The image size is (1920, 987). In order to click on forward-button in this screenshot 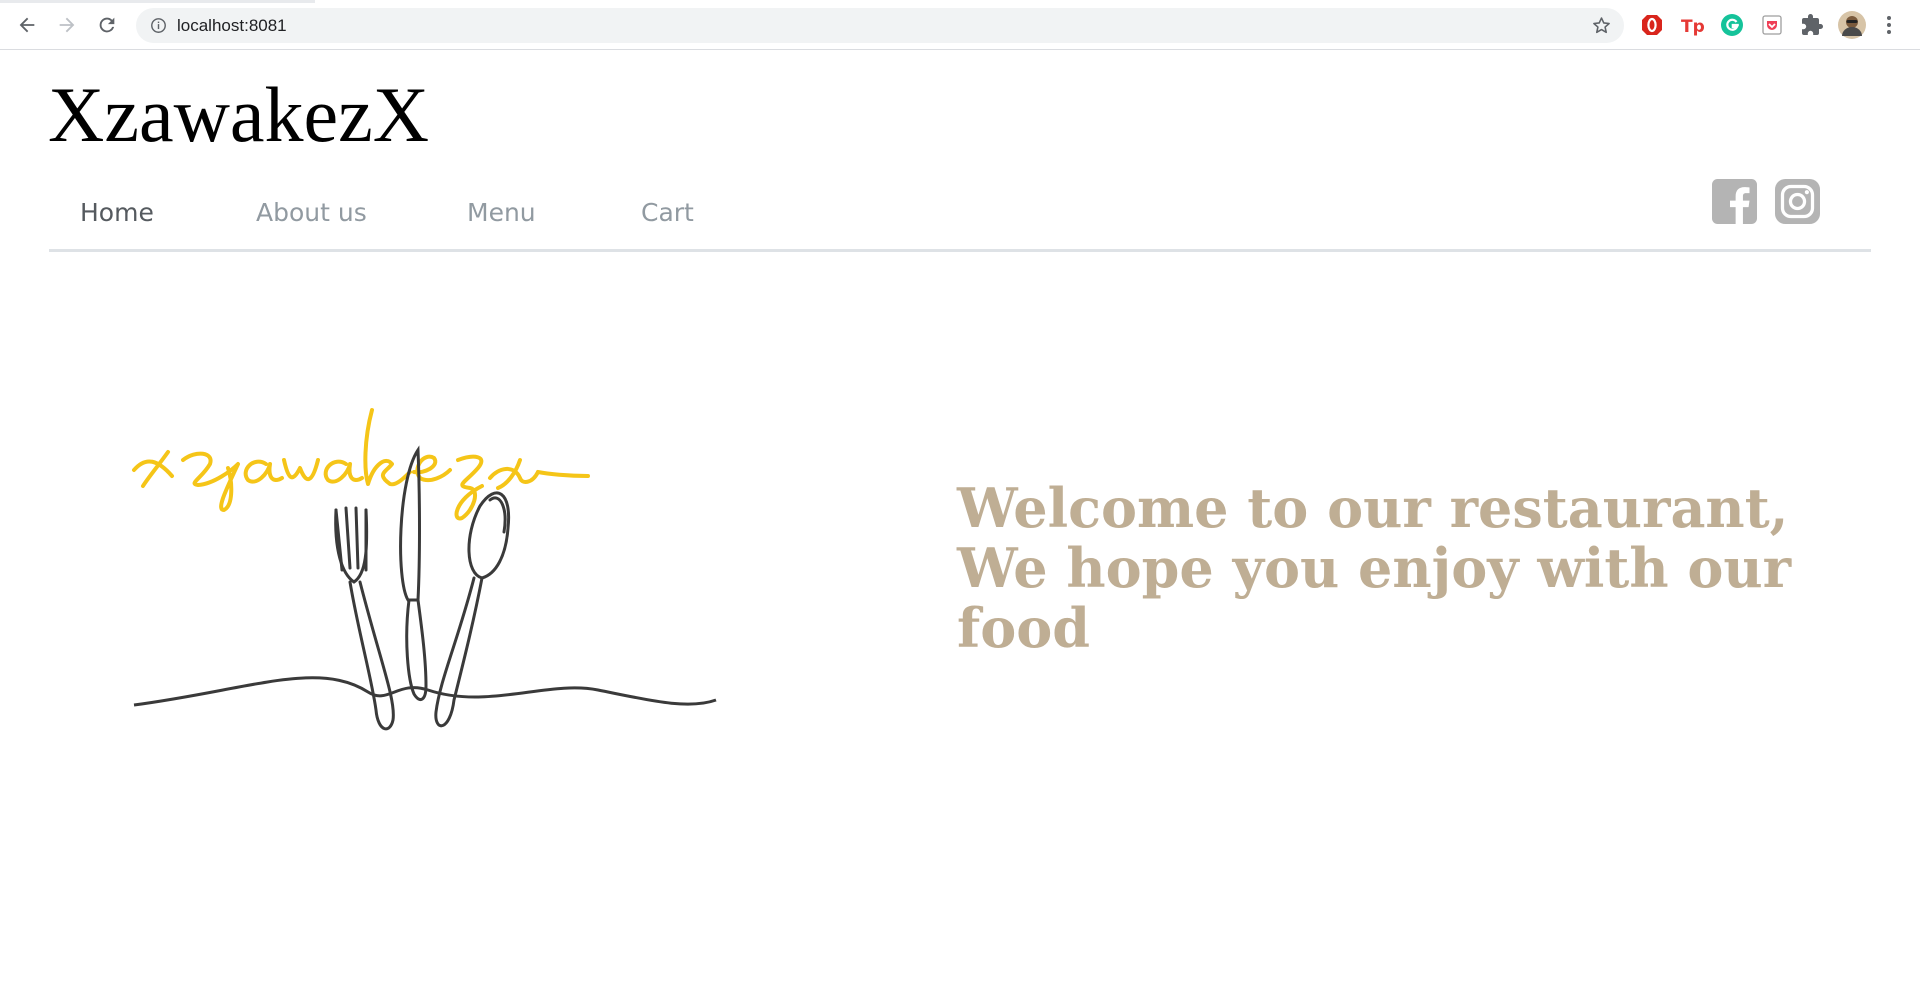, I will do `click(67, 25)`.